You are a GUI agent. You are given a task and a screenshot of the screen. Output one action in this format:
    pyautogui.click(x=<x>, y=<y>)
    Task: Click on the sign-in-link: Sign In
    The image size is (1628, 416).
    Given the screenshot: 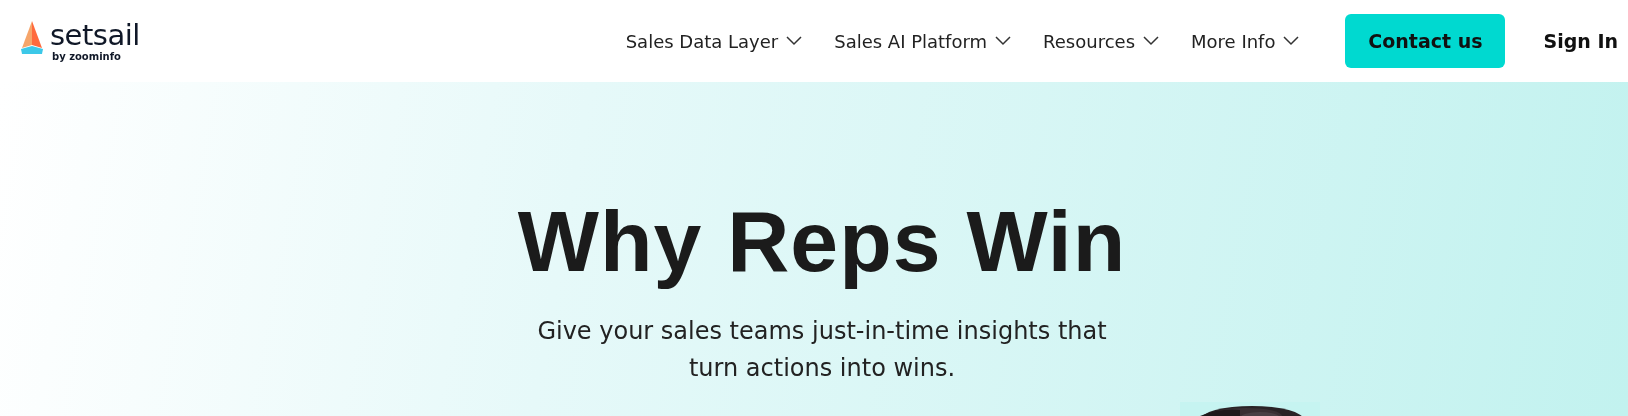 What is the action you would take?
    pyautogui.click(x=1580, y=41)
    